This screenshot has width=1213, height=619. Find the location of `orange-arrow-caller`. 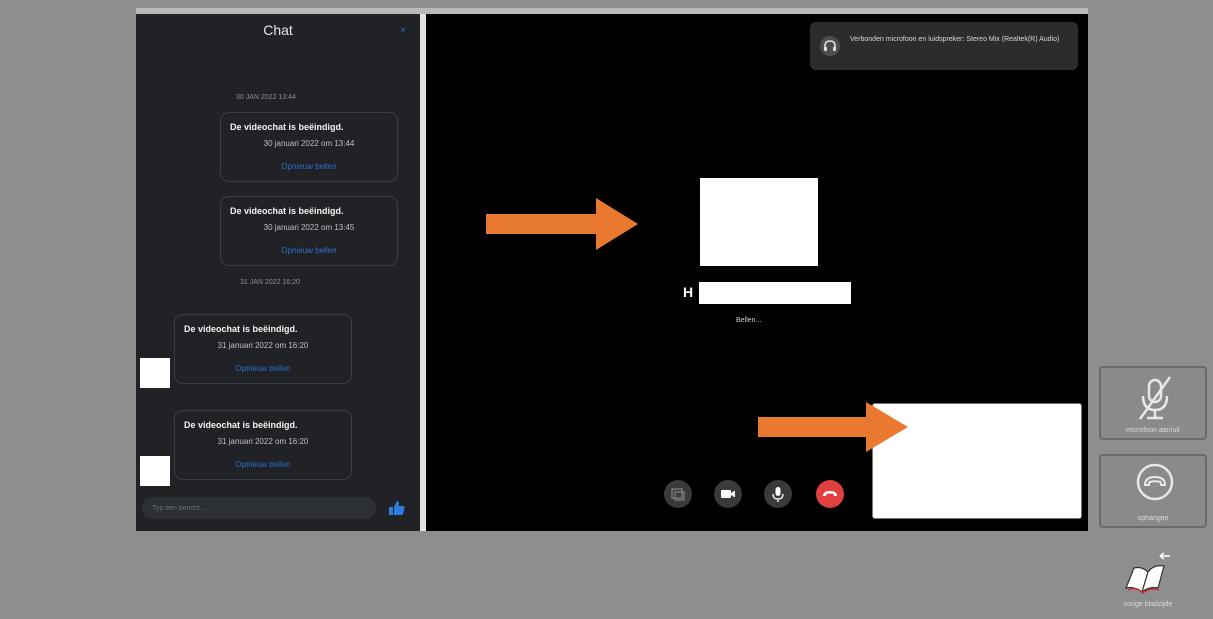

orange-arrow-caller is located at coordinates (562, 224).